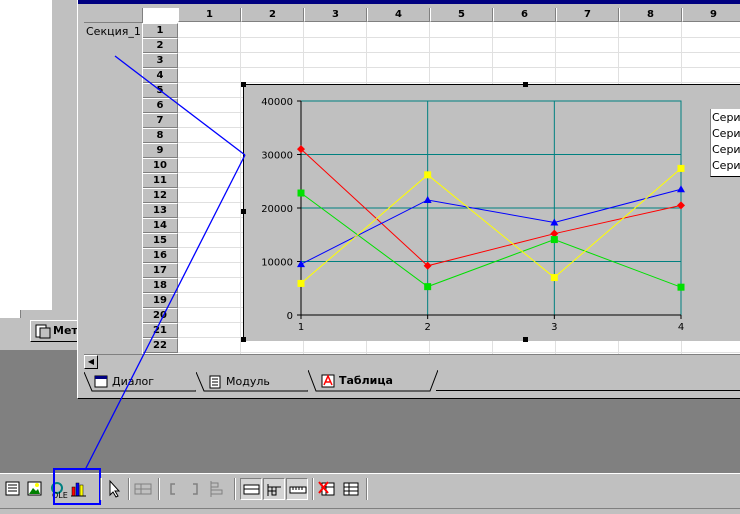  What do you see at coordinates (297, 489) in the screenshot?
I see `view3-icon` at bounding box center [297, 489].